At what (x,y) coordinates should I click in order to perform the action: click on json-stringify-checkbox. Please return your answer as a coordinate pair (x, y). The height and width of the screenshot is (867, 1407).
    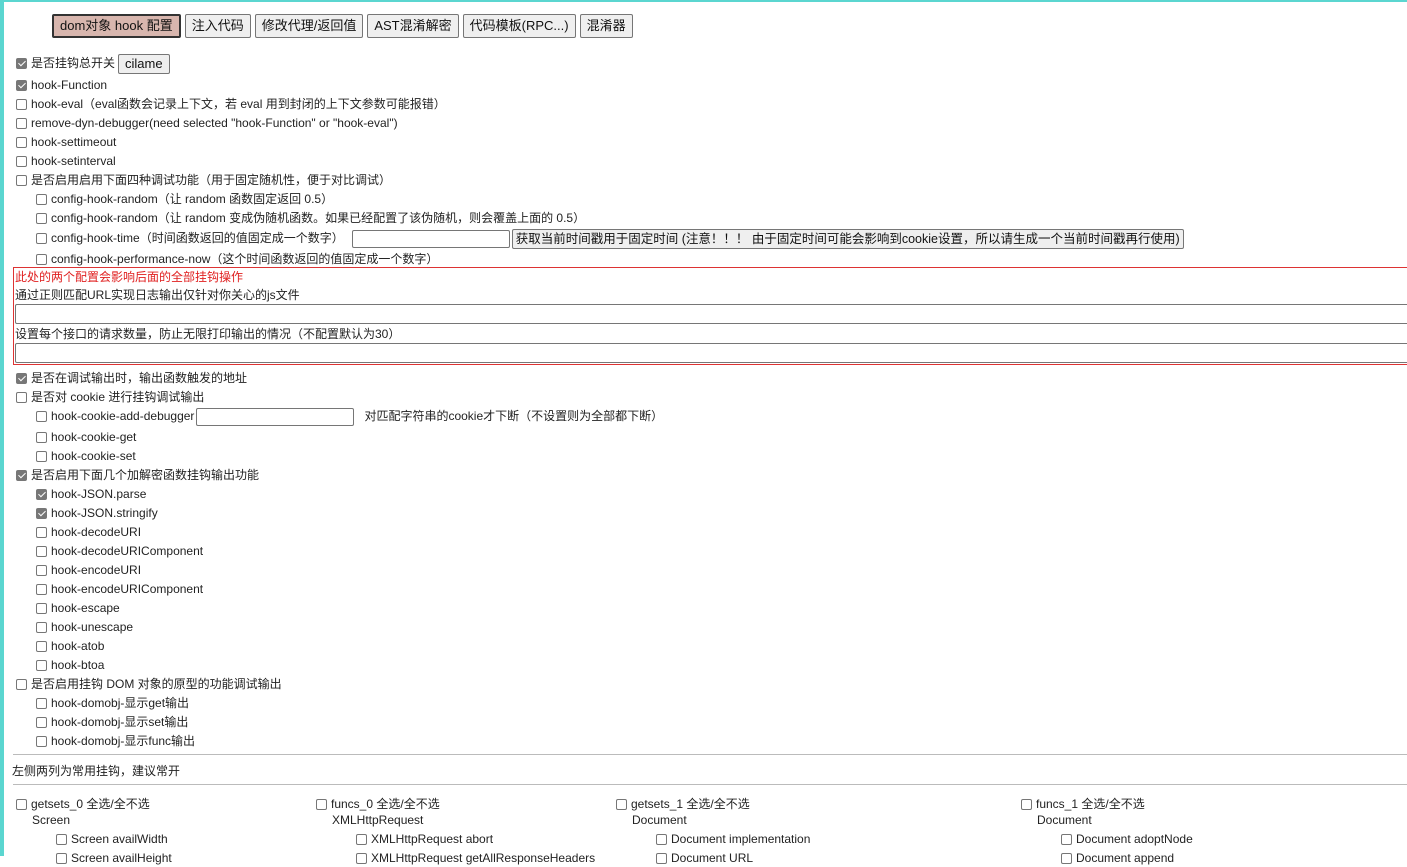
    Looking at the image, I should click on (41, 513).